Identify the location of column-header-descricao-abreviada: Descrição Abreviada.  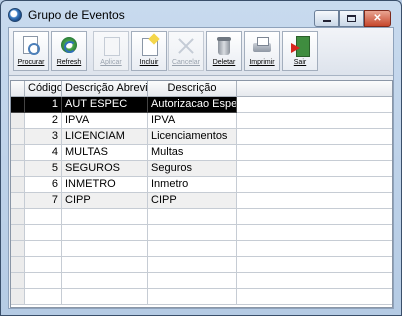
(105, 89).